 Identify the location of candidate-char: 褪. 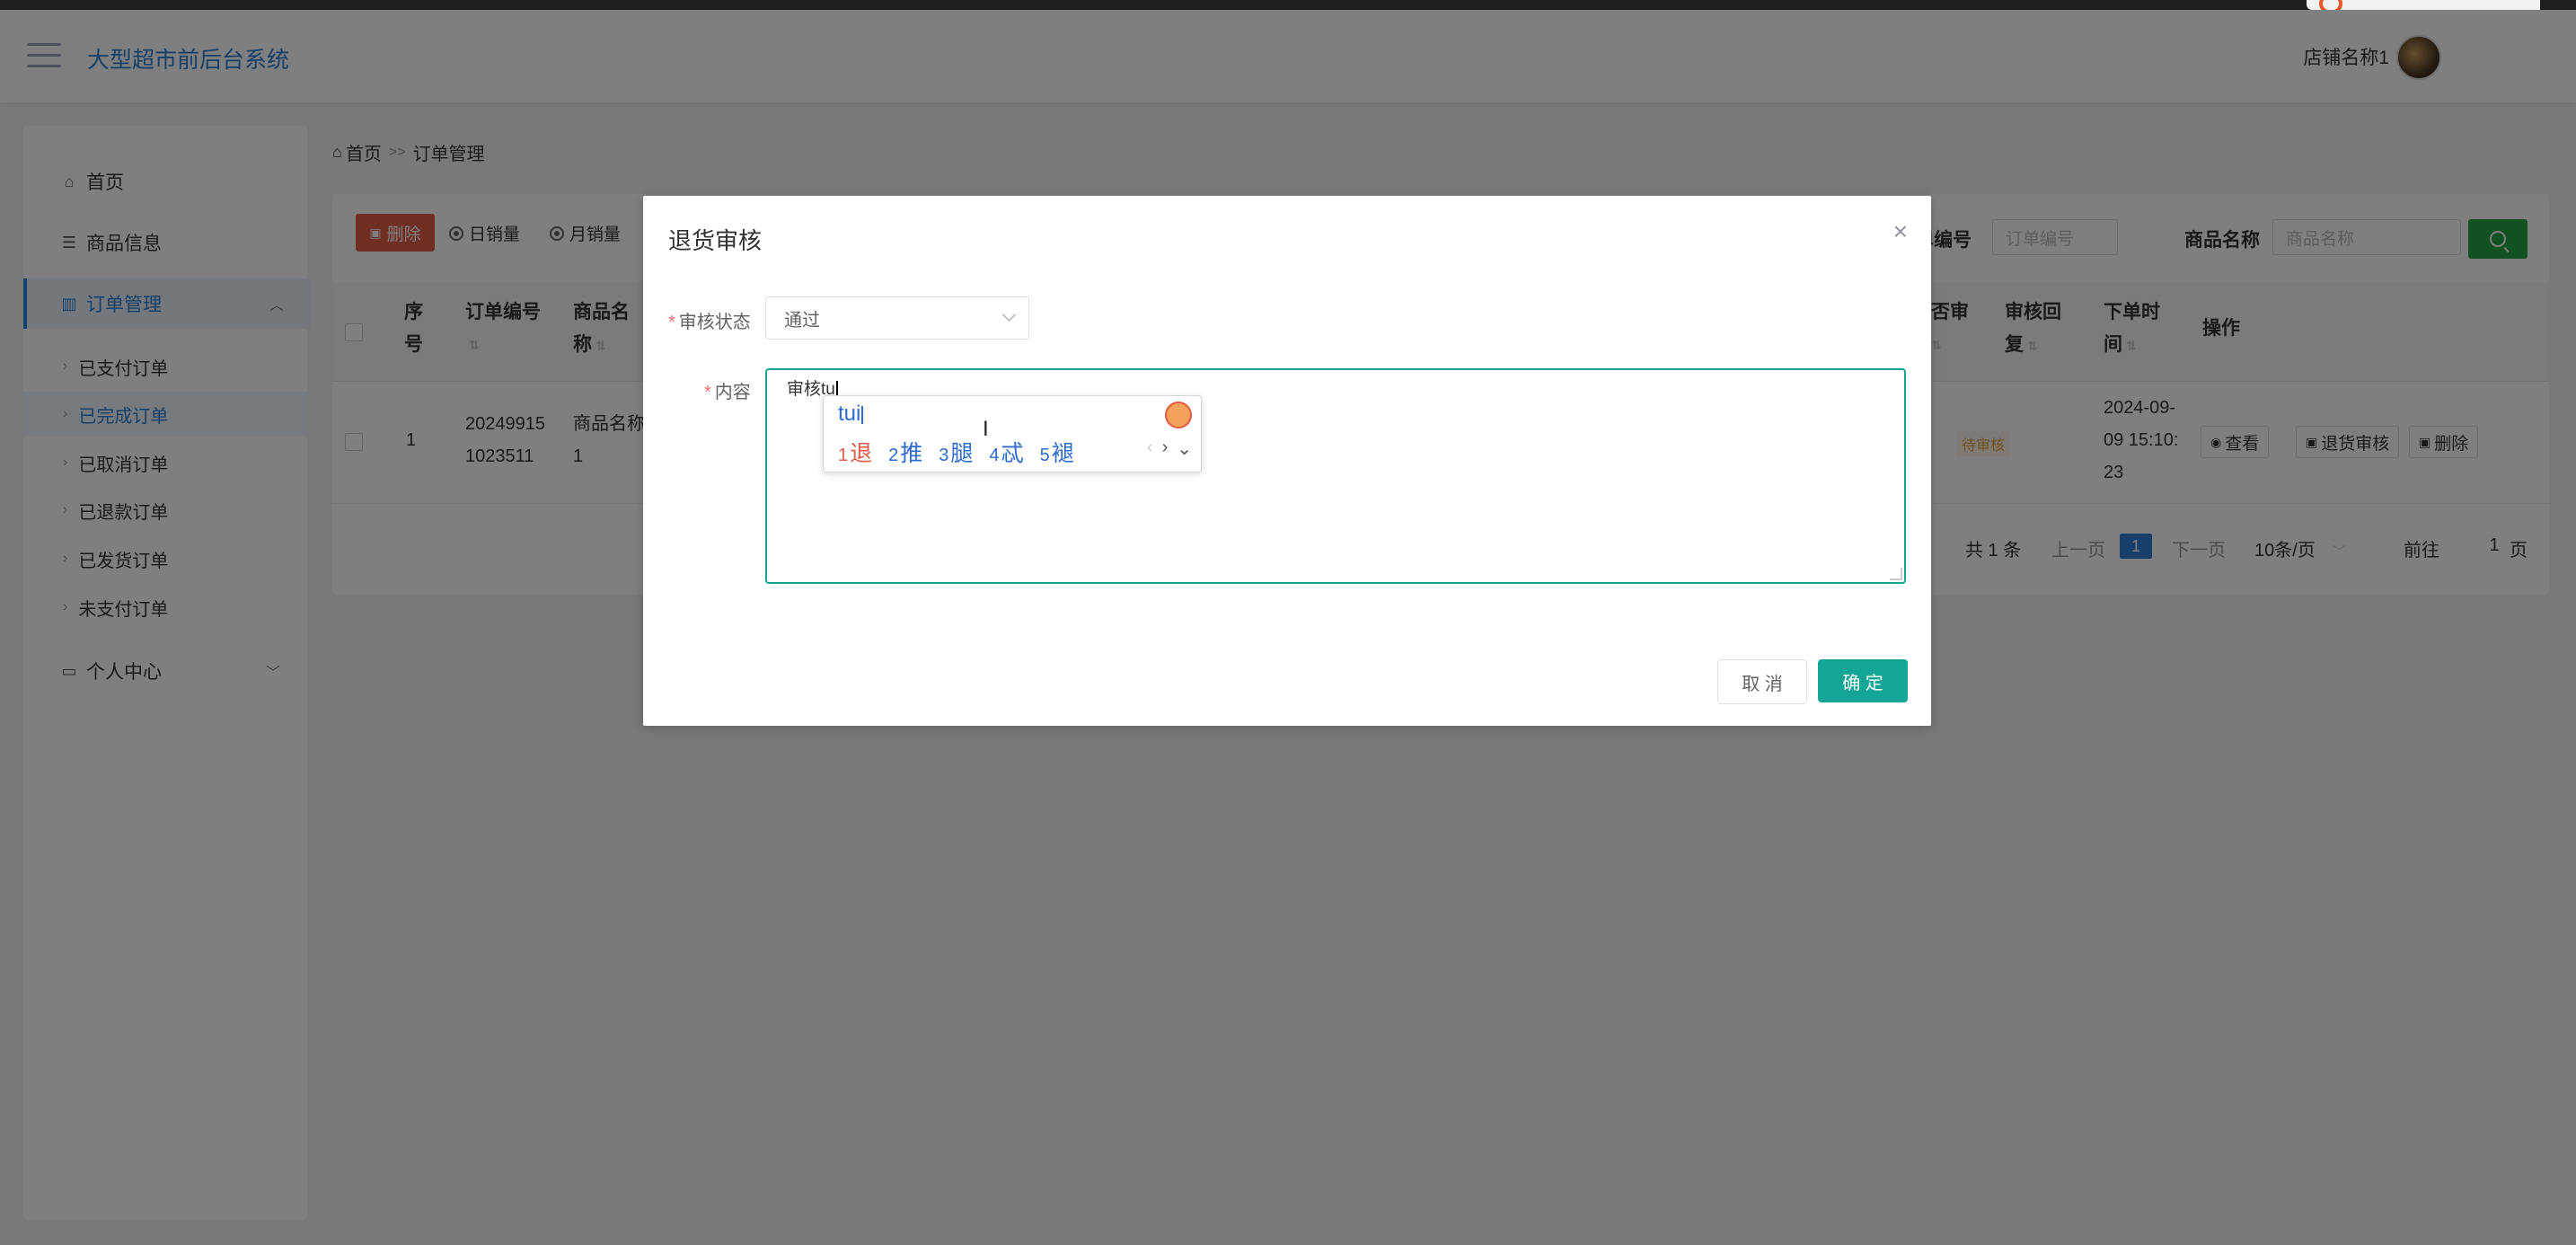
(1062, 453).